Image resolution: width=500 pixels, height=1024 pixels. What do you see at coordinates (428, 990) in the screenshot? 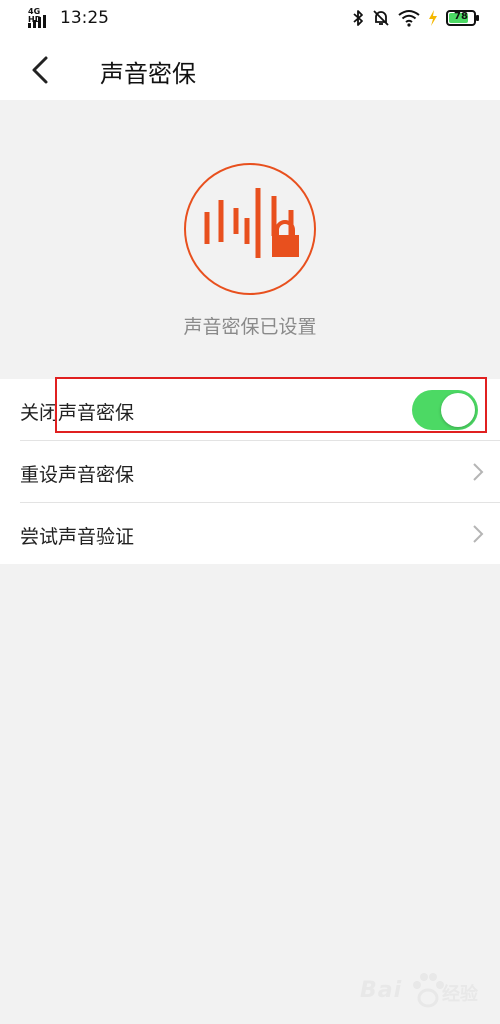
I see `paw-icon` at bounding box center [428, 990].